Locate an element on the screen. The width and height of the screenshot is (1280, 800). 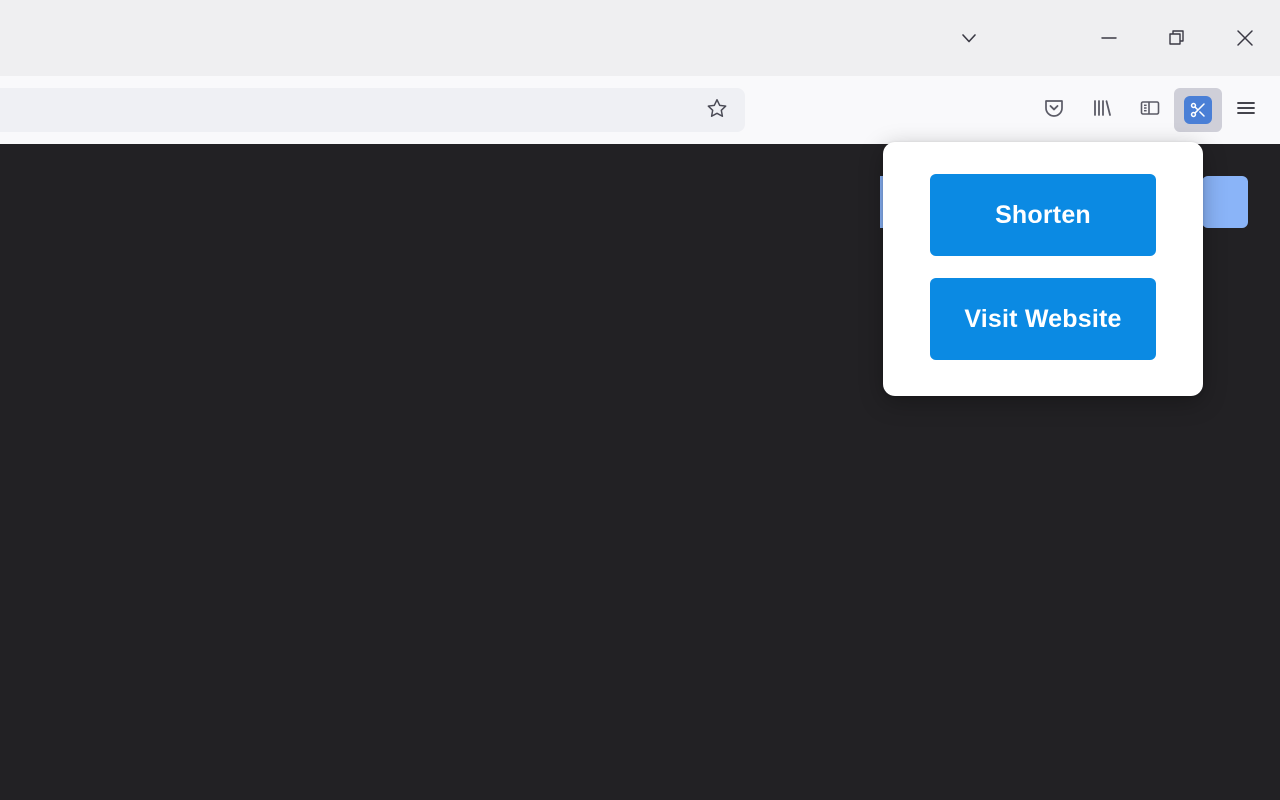
restore-icon is located at coordinates (1177, 38).